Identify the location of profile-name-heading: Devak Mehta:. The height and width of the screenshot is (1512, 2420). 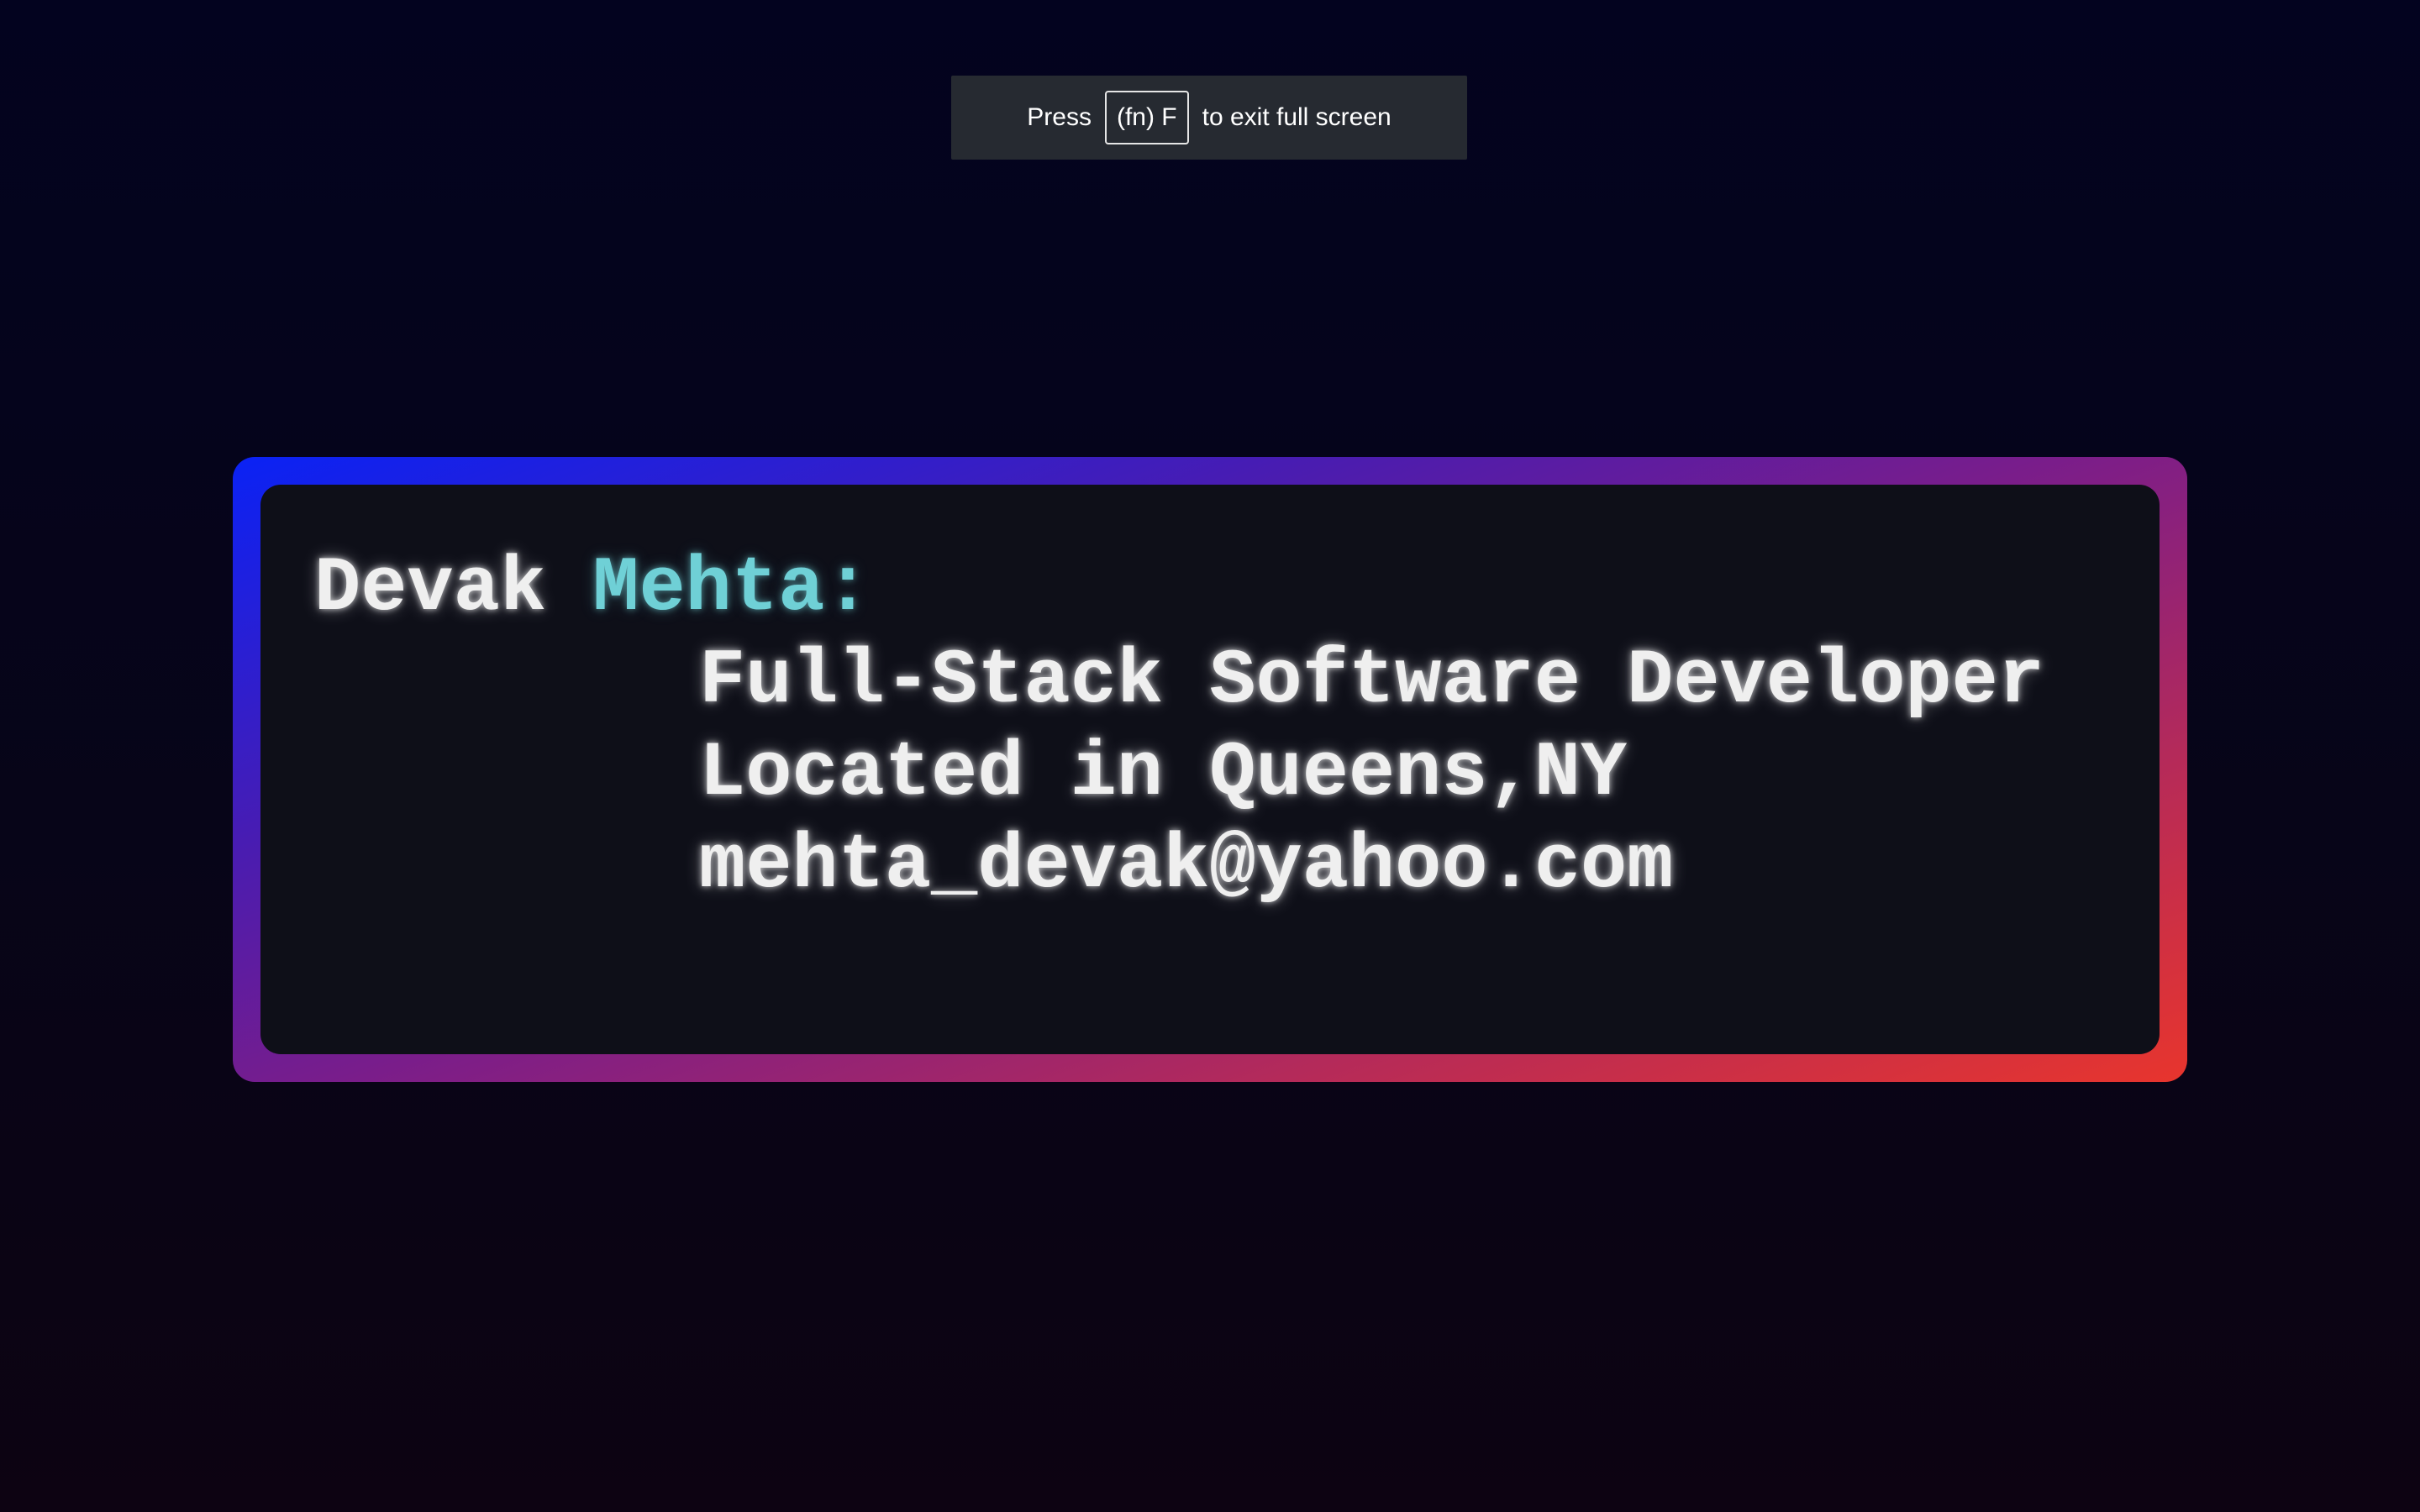
(592, 589).